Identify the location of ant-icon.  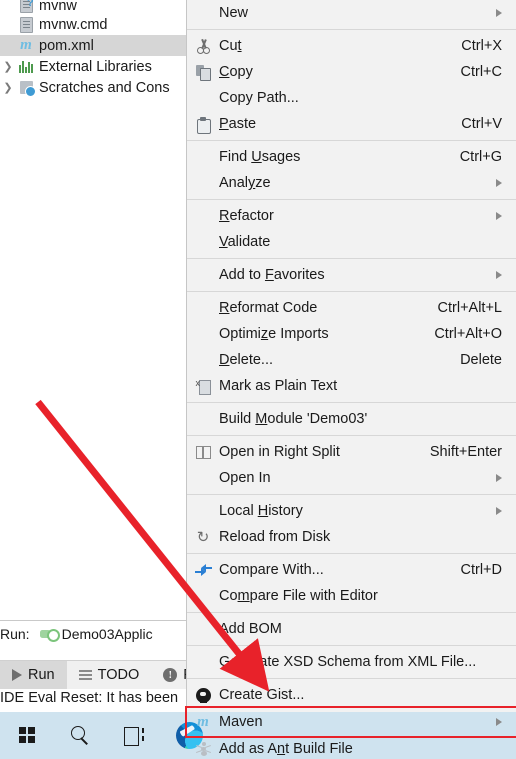
(203, 749).